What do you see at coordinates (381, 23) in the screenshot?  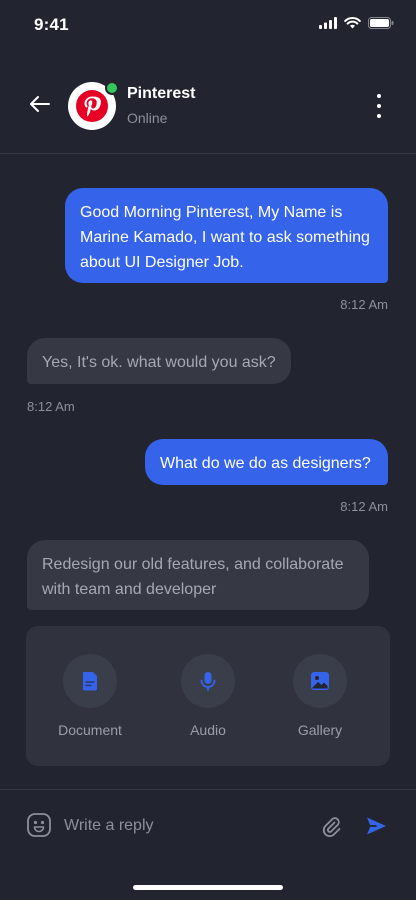 I see `battery-icon` at bounding box center [381, 23].